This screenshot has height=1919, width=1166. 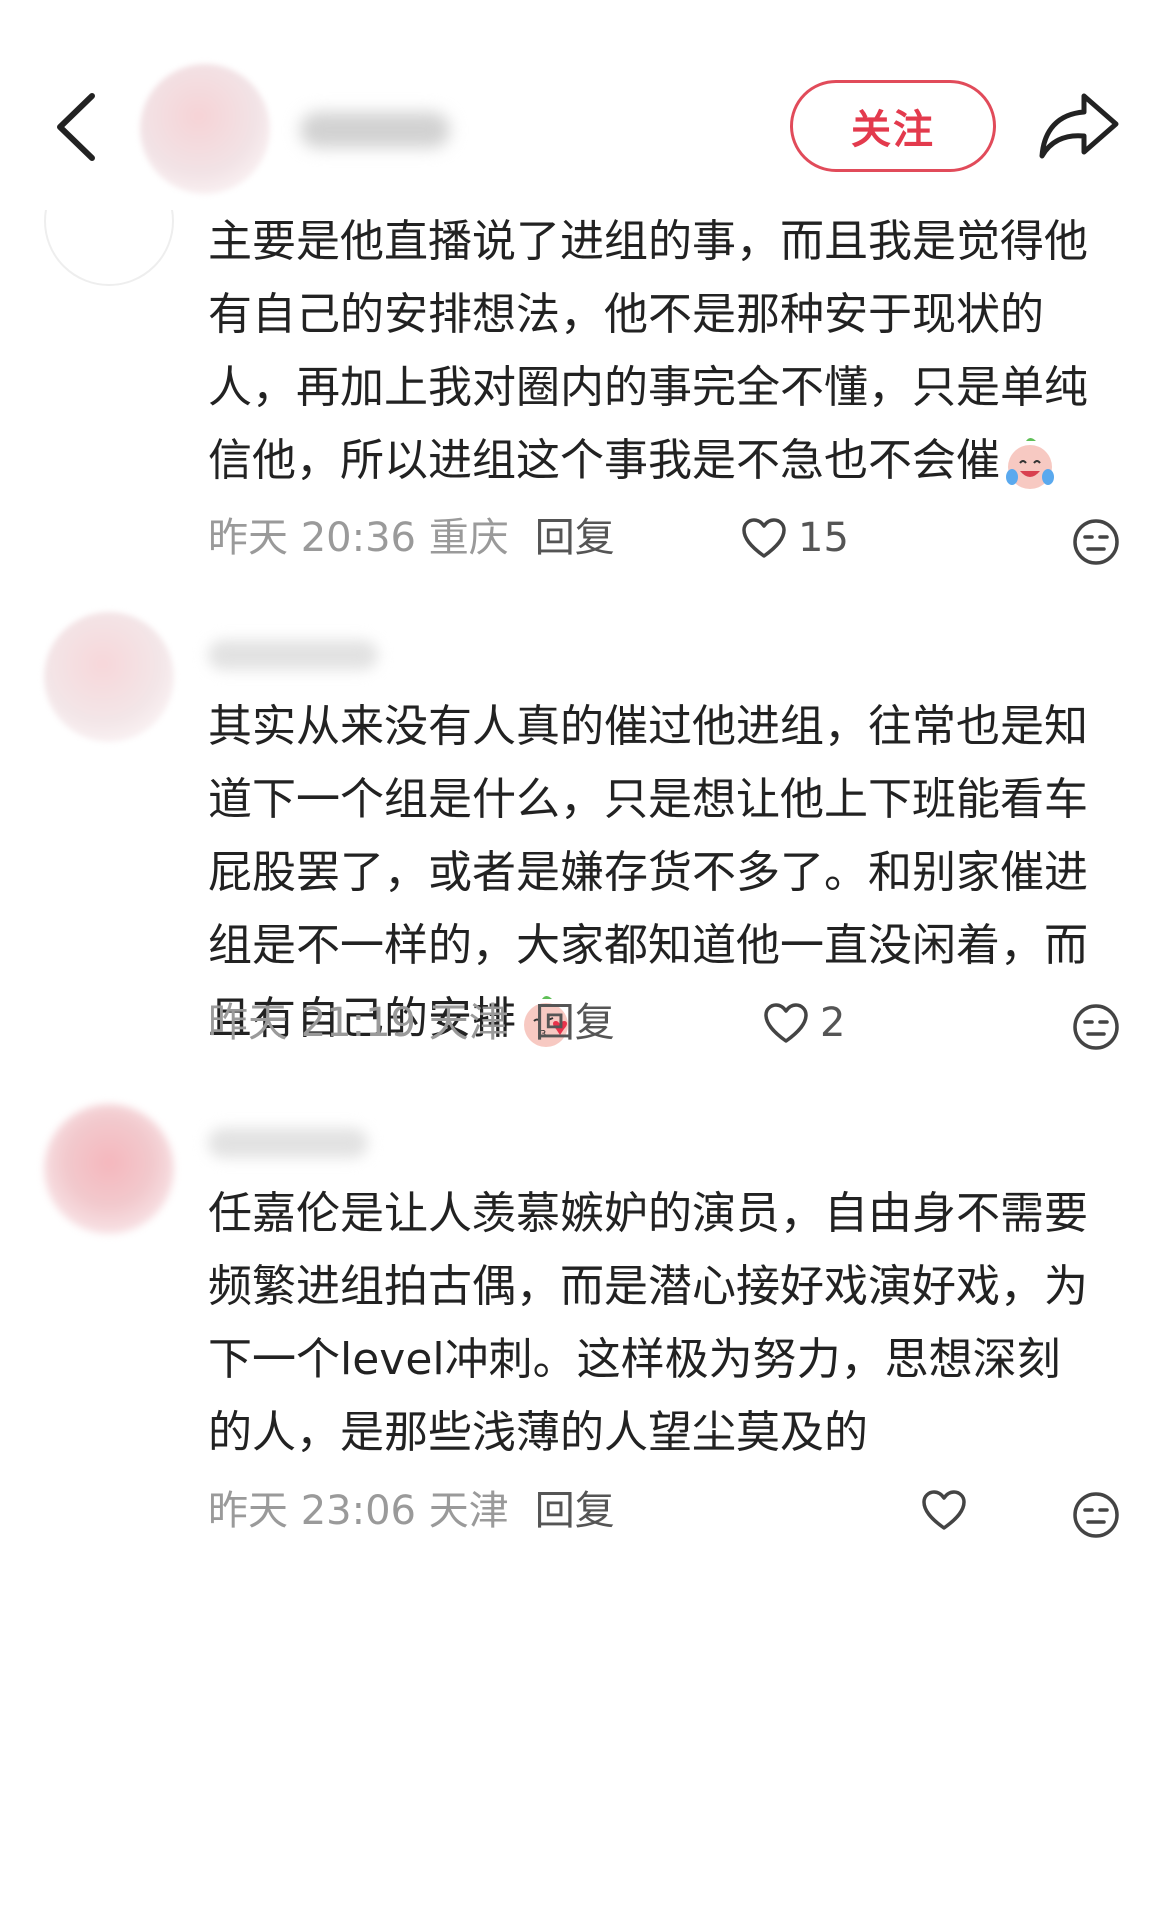 What do you see at coordinates (205, 129) in the screenshot?
I see `author-avatar` at bounding box center [205, 129].